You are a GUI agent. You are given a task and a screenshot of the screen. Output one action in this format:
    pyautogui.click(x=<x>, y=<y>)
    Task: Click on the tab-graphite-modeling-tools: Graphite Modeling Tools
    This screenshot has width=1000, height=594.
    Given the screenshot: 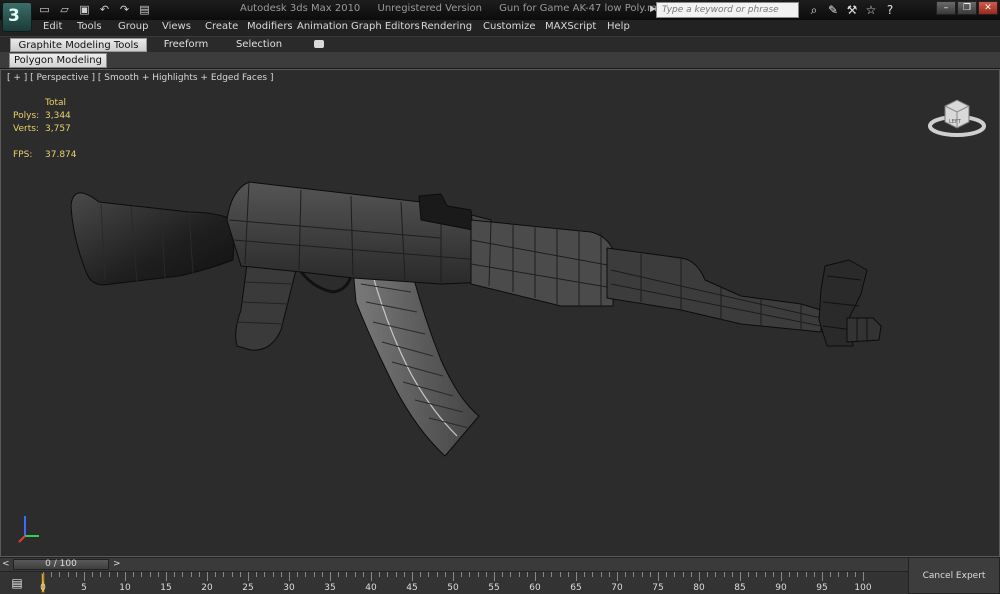 What is the action you would take?
    pyautogui.click(x=78, y=45)
    